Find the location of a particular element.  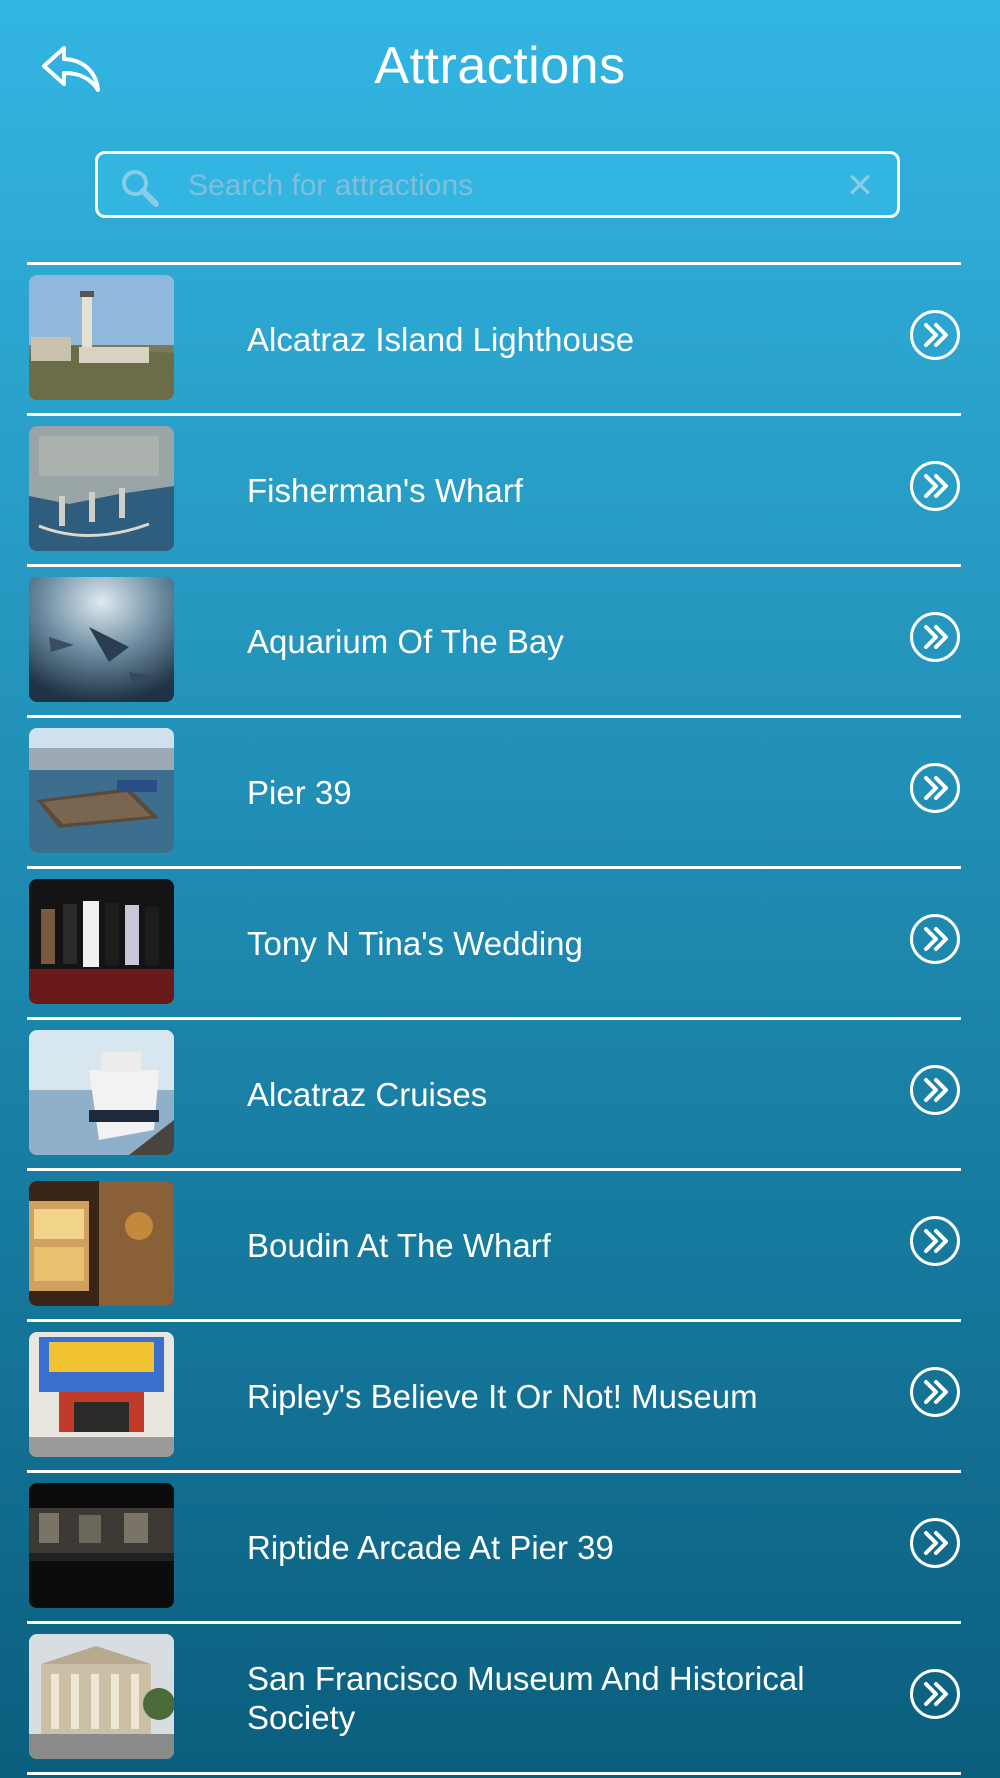

attraction-name: Ripley's Believe It Or Not! Museum is located at coordinates (502, 1396).